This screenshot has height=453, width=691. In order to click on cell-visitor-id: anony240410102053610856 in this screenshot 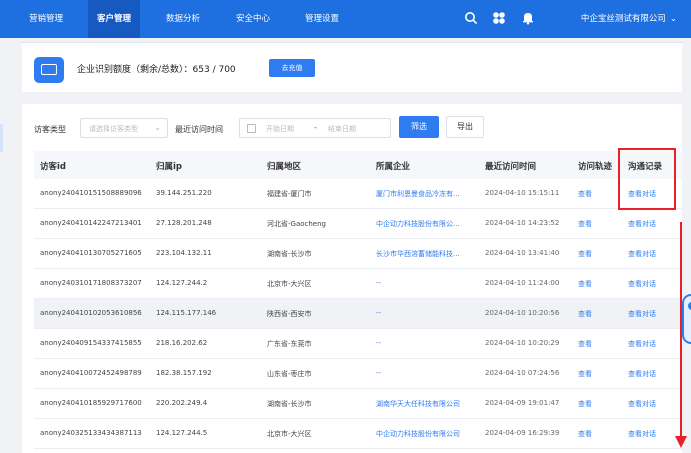, I will do `click(91, 313)`.